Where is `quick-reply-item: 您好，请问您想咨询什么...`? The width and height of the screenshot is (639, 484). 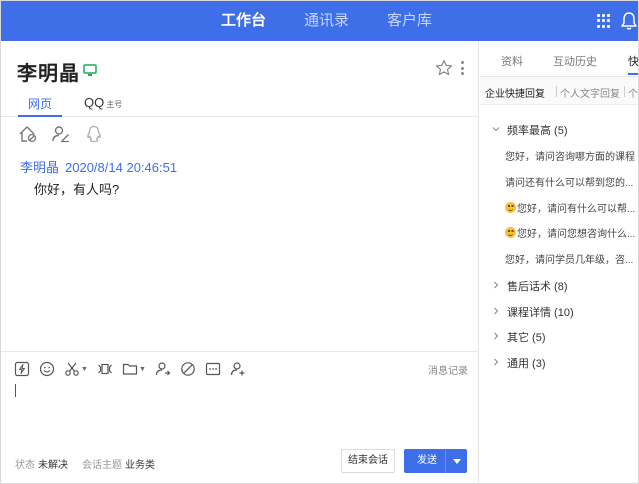 quick-reply-item: 您好，请问您想咨询什么... is located at coordinates (571, 232).